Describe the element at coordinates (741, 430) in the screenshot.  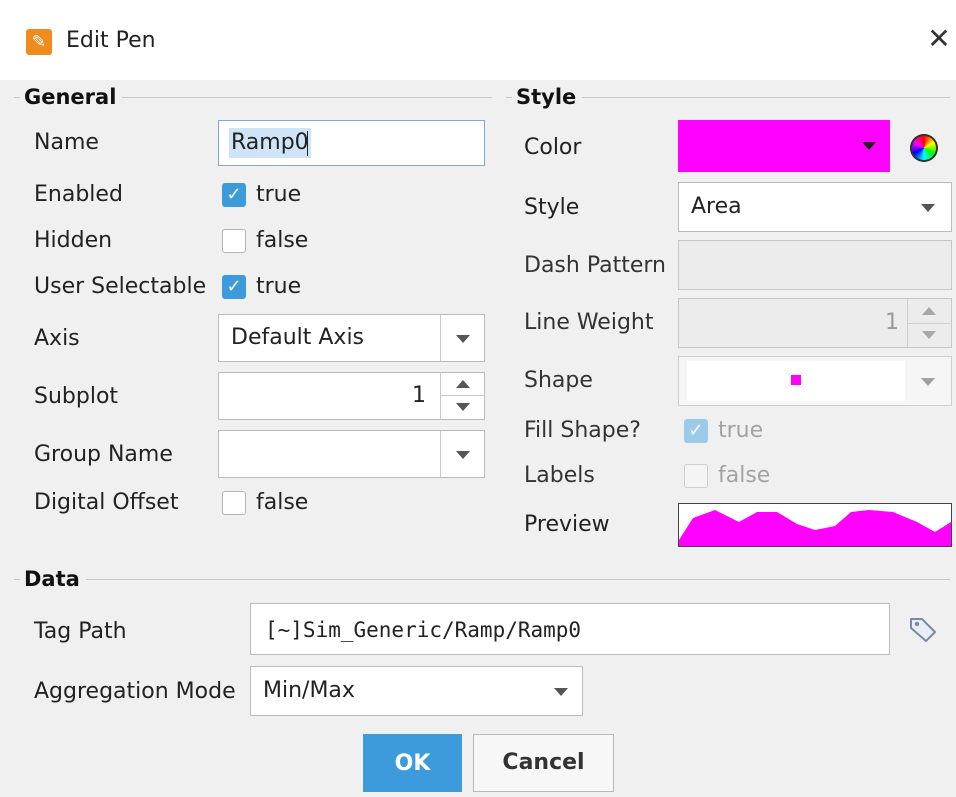
I see `fill-shape-value: true` at that location.